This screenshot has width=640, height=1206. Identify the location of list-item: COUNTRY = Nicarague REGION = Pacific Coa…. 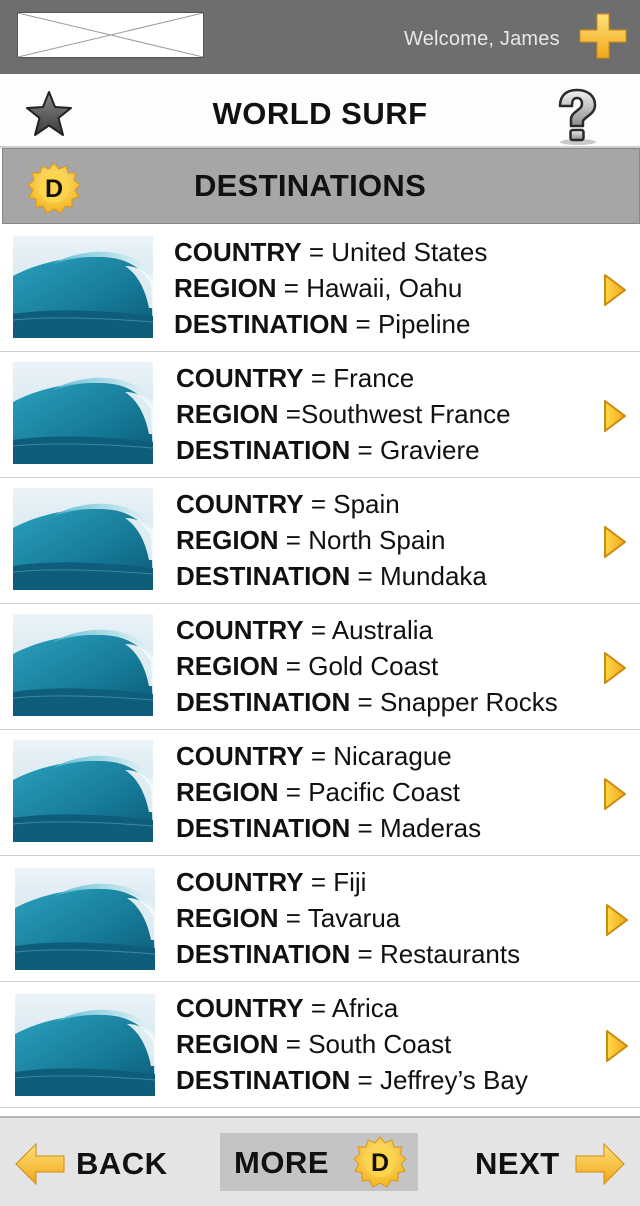
(320, 793).